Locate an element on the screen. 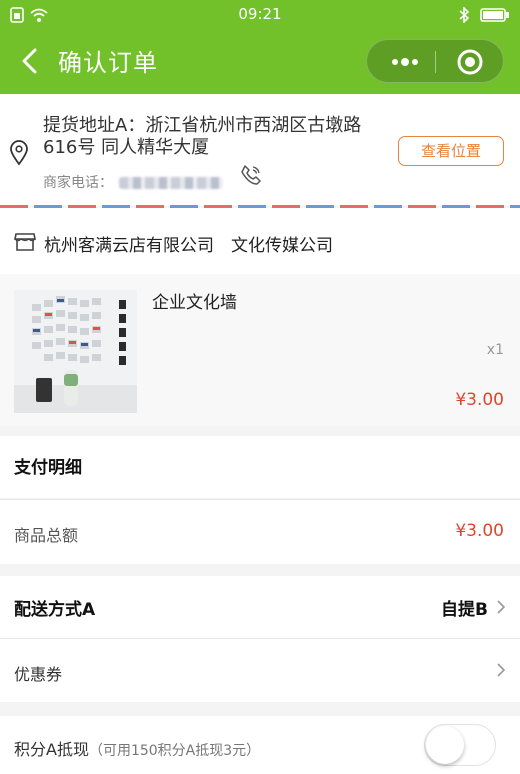 This screenshot has width=520, height=774. delivery-value: 自提B is located at coordinates (464, 610).